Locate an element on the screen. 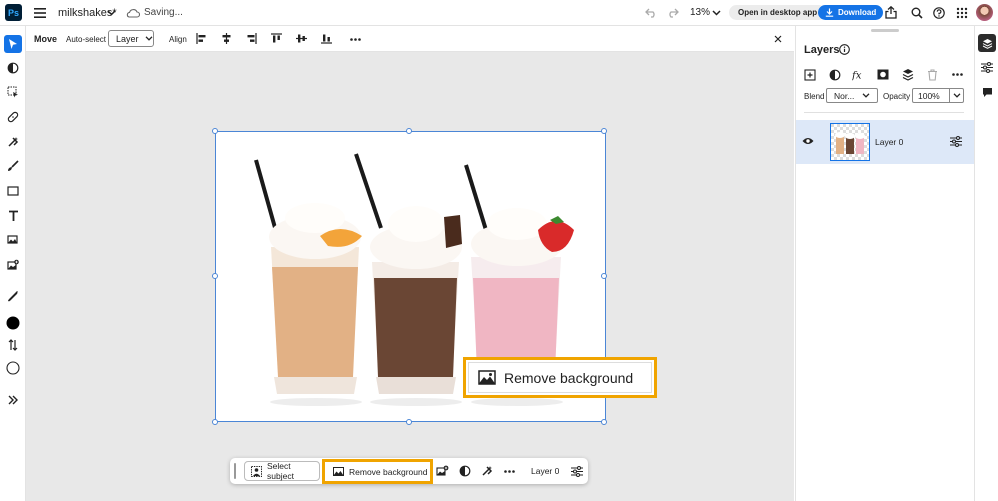  remove-background-label: Remove background is located at coordinates (388, 471).